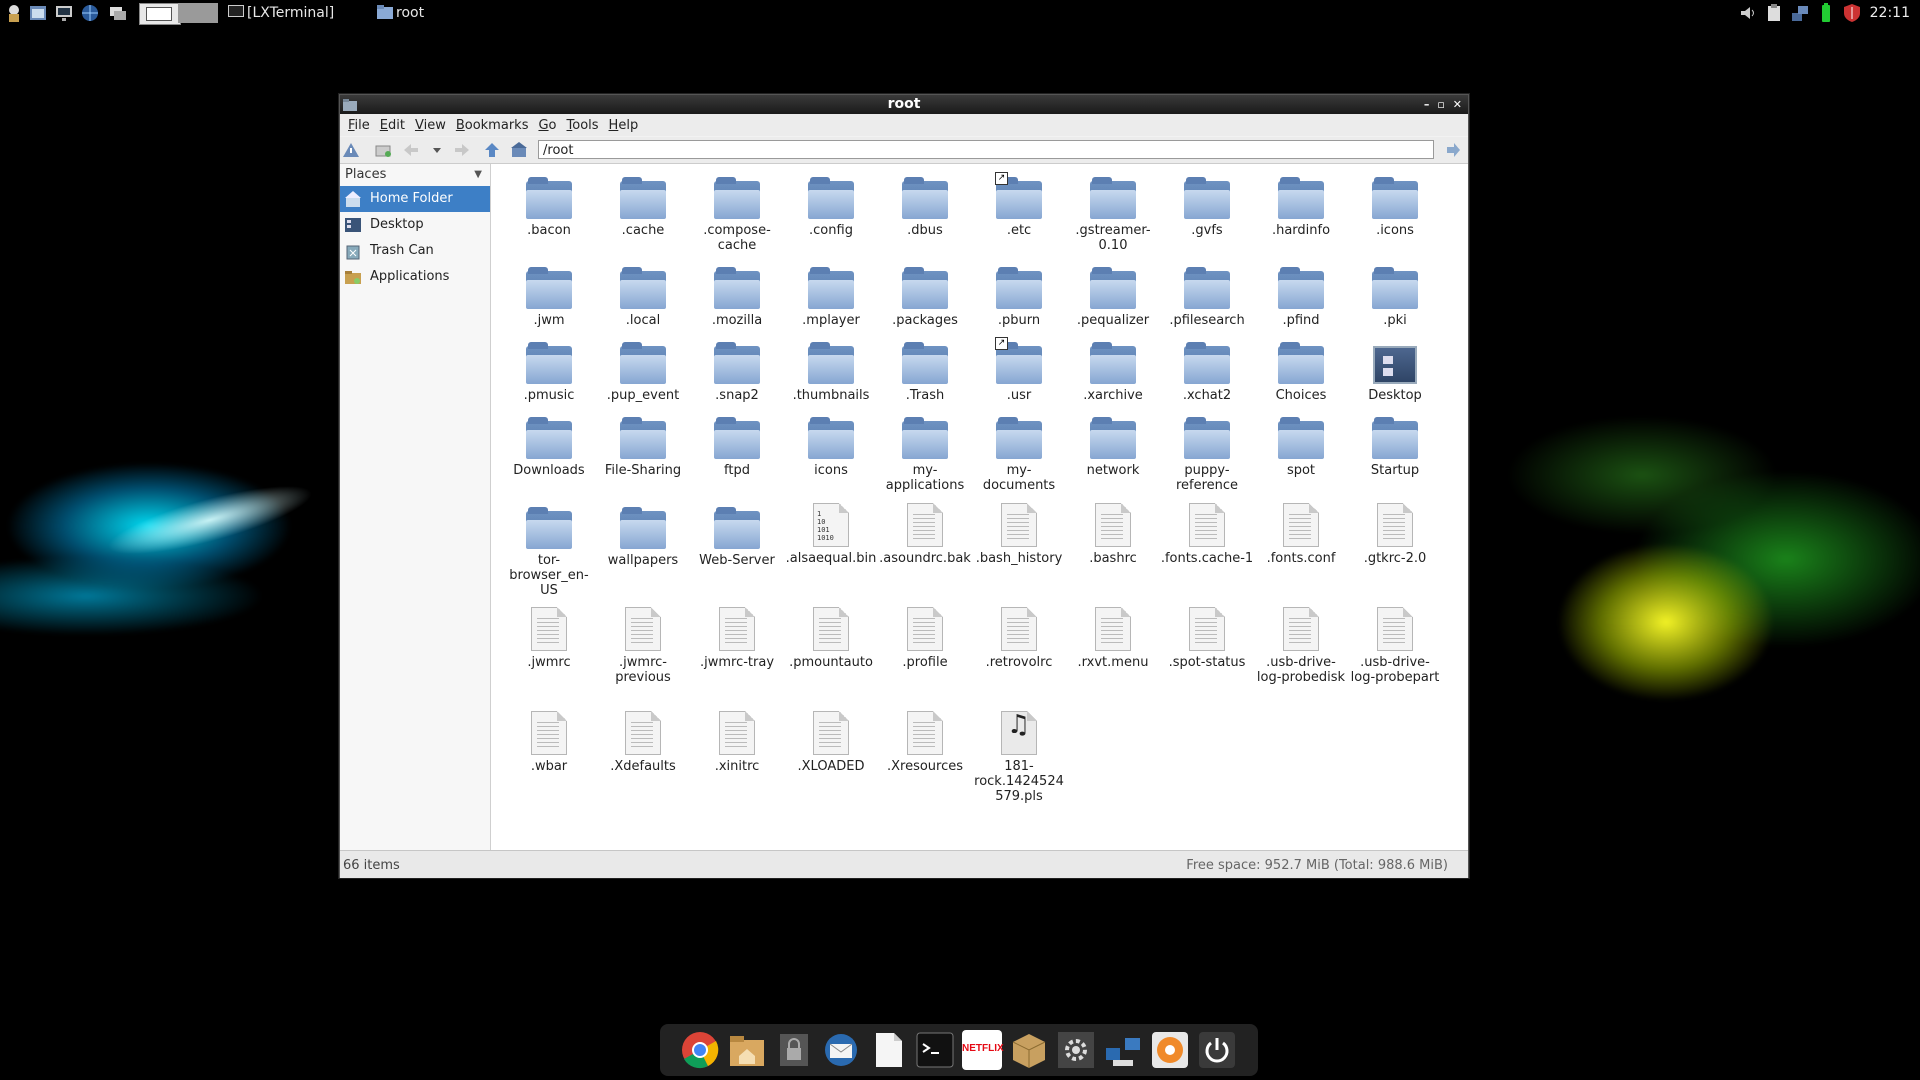  Describe the element at coordinates (831, 445) in the screenshot. I see `file-item: icons` at that location.